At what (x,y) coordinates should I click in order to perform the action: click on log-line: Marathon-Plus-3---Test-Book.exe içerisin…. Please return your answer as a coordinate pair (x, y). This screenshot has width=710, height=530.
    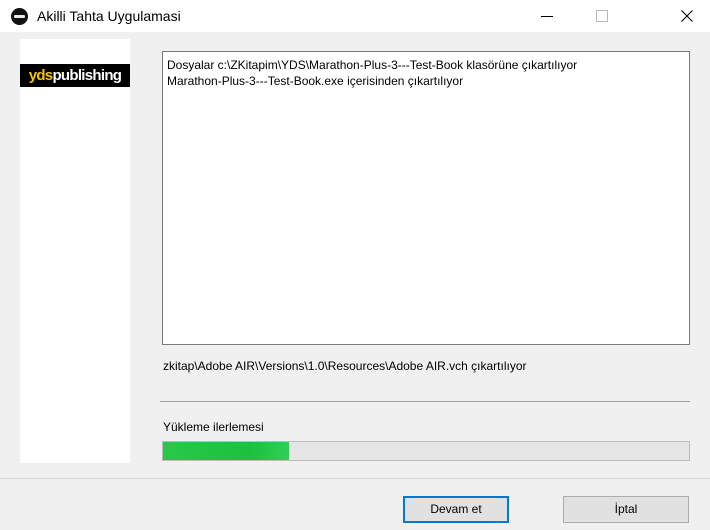
    Looking at the image, I should click on (315, 81).